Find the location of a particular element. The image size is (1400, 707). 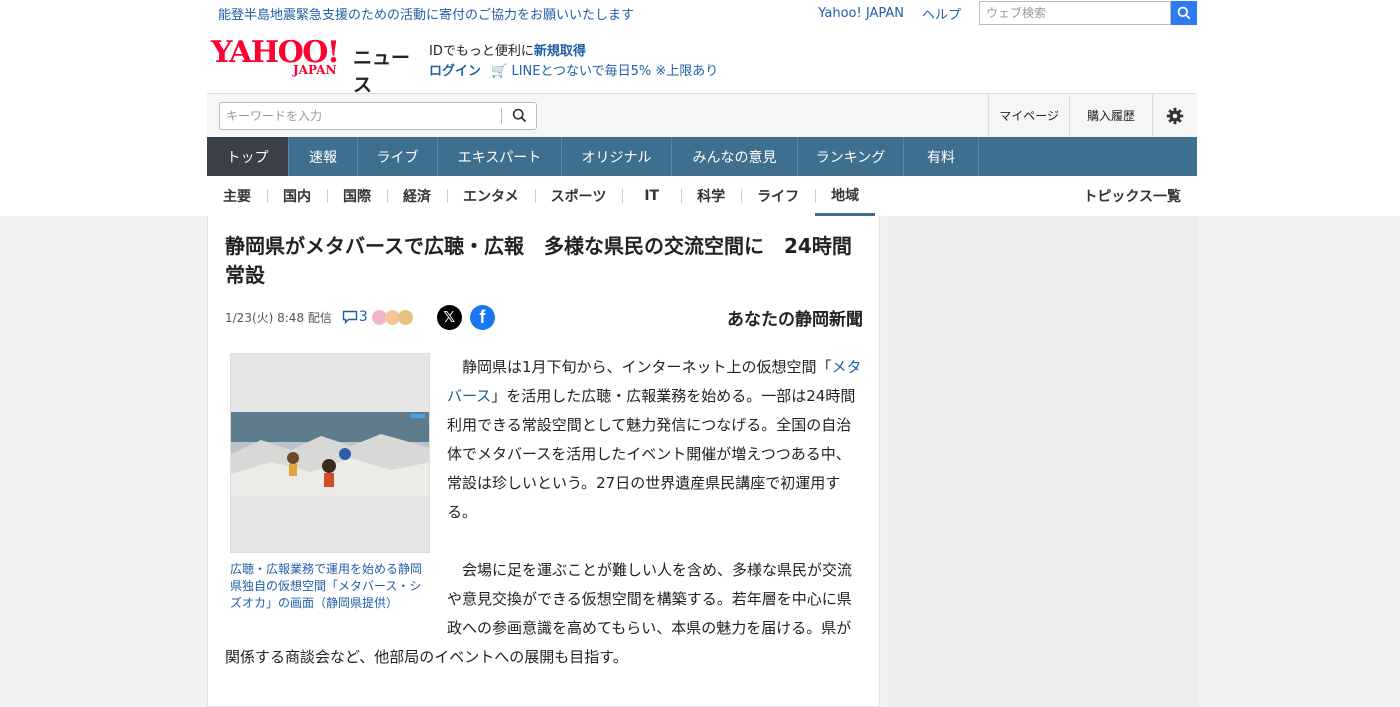

settings-button is located at coordinates (1174, 115).